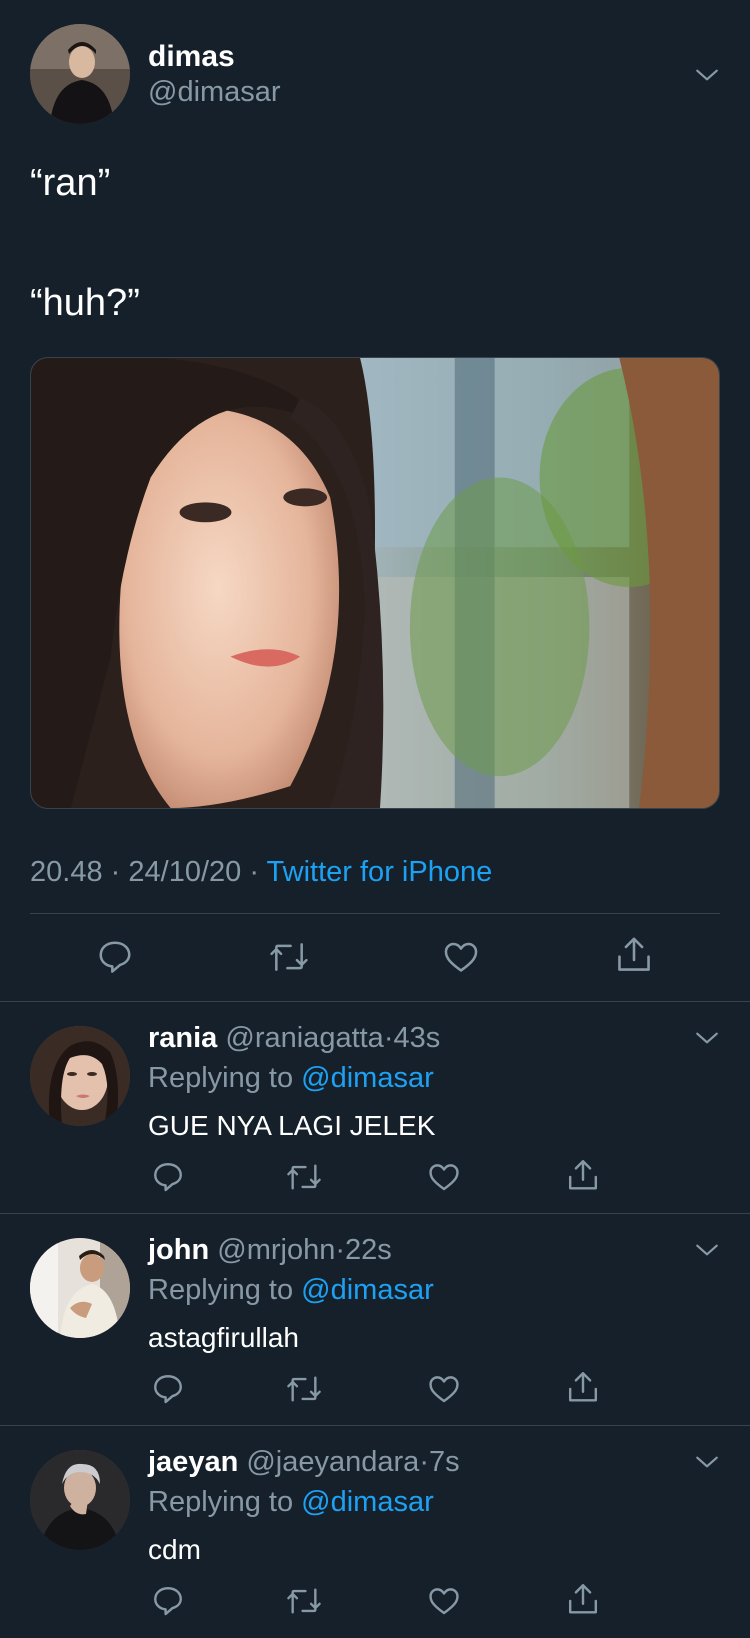 The height and width of the screenshot is (1638, 750). I want to click on reply-author-handle: @jaeyandara, so click(332, 1462).